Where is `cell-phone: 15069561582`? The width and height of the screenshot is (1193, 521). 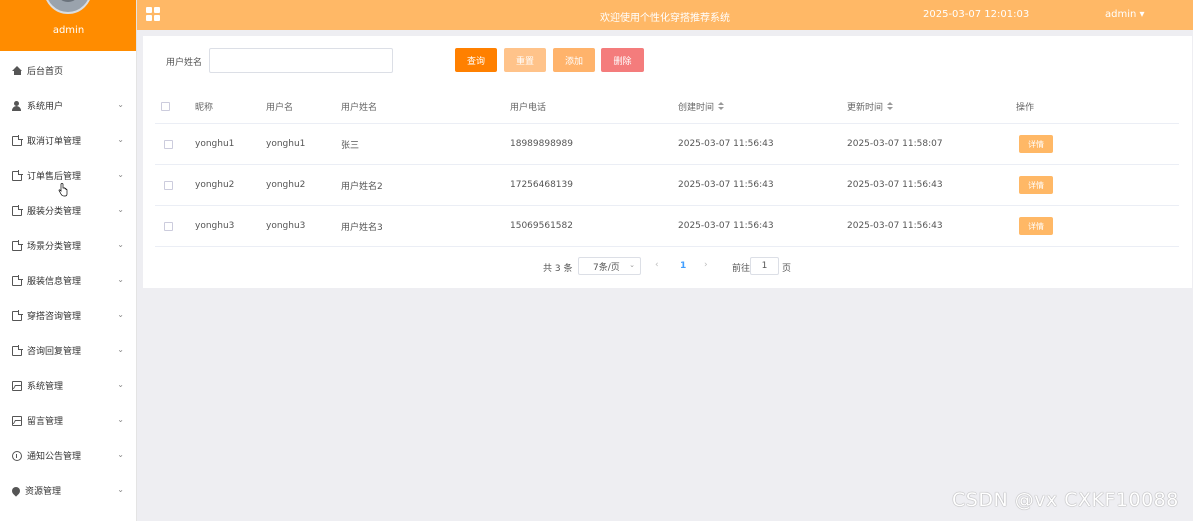
cell-phone: 15069561582 is located at coordinates (541, 226).